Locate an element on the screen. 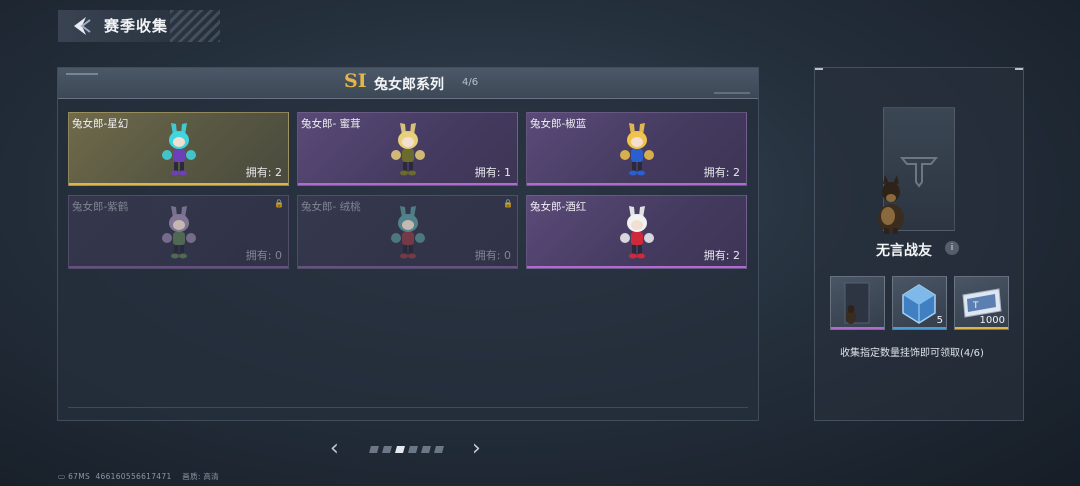 This screenshot has width=1080, height=486. reward-slot is located at coordinates (857, 303).